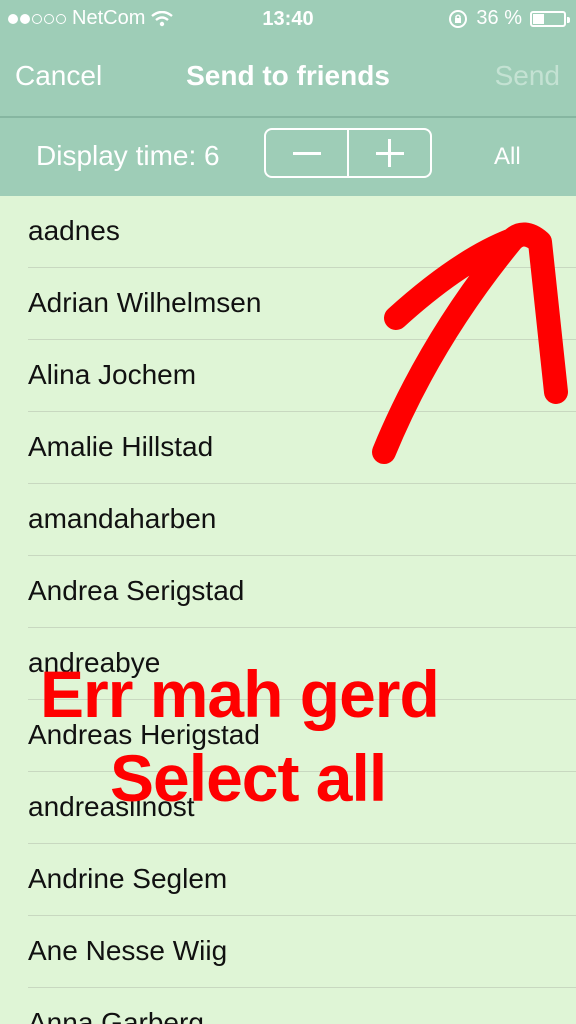 The image size is (576, 1024). Describe the element at coordinates (128, 950) in the screenshot. I see `friend-name: Ane Nesse Wiig` at that location.